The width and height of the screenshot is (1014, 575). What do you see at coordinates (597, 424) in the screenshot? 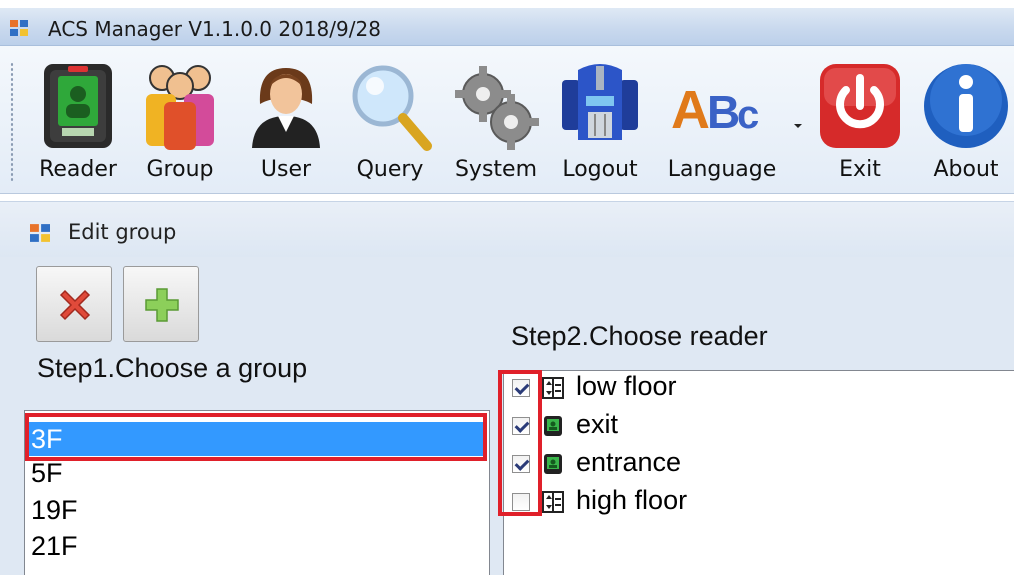
I see `reader-label: exit` at bounding box center [597, 424].